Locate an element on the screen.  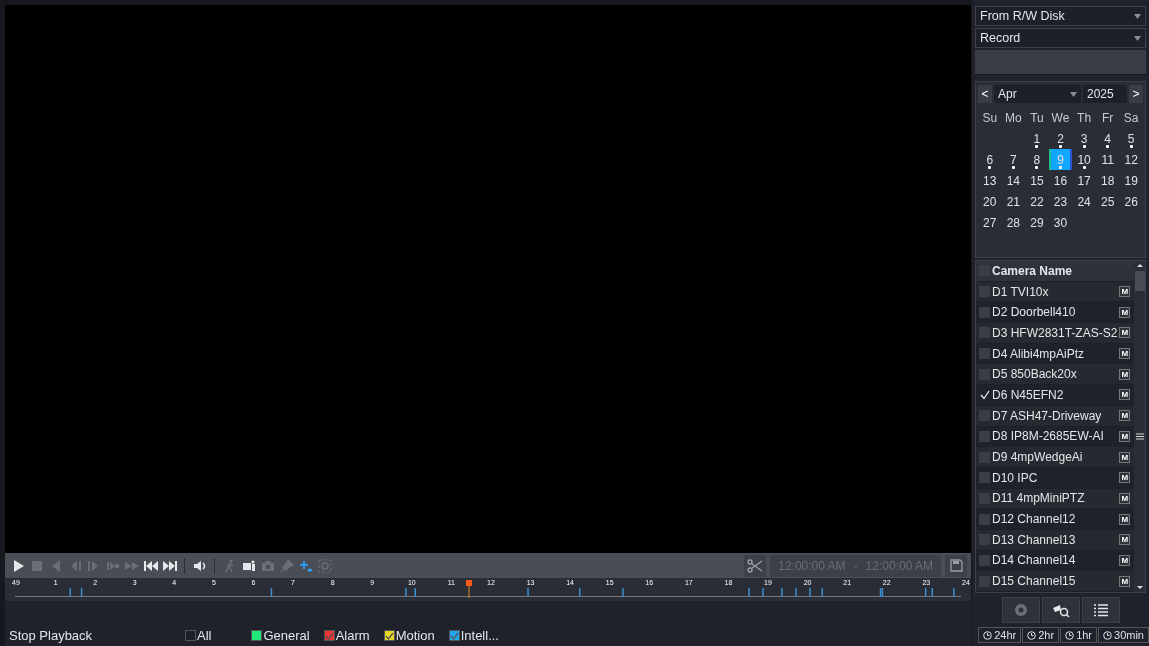
weekday-label: Su is located at coordinates (990, 118).